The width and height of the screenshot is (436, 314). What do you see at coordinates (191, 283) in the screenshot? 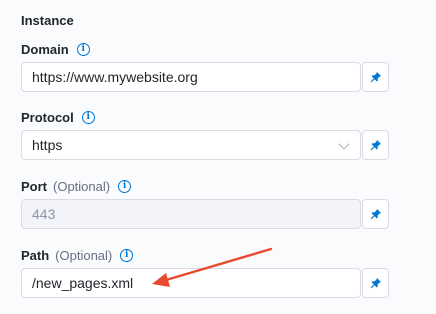
I see `path-input: /new_pages.xml` at bounding box center [191, 283].